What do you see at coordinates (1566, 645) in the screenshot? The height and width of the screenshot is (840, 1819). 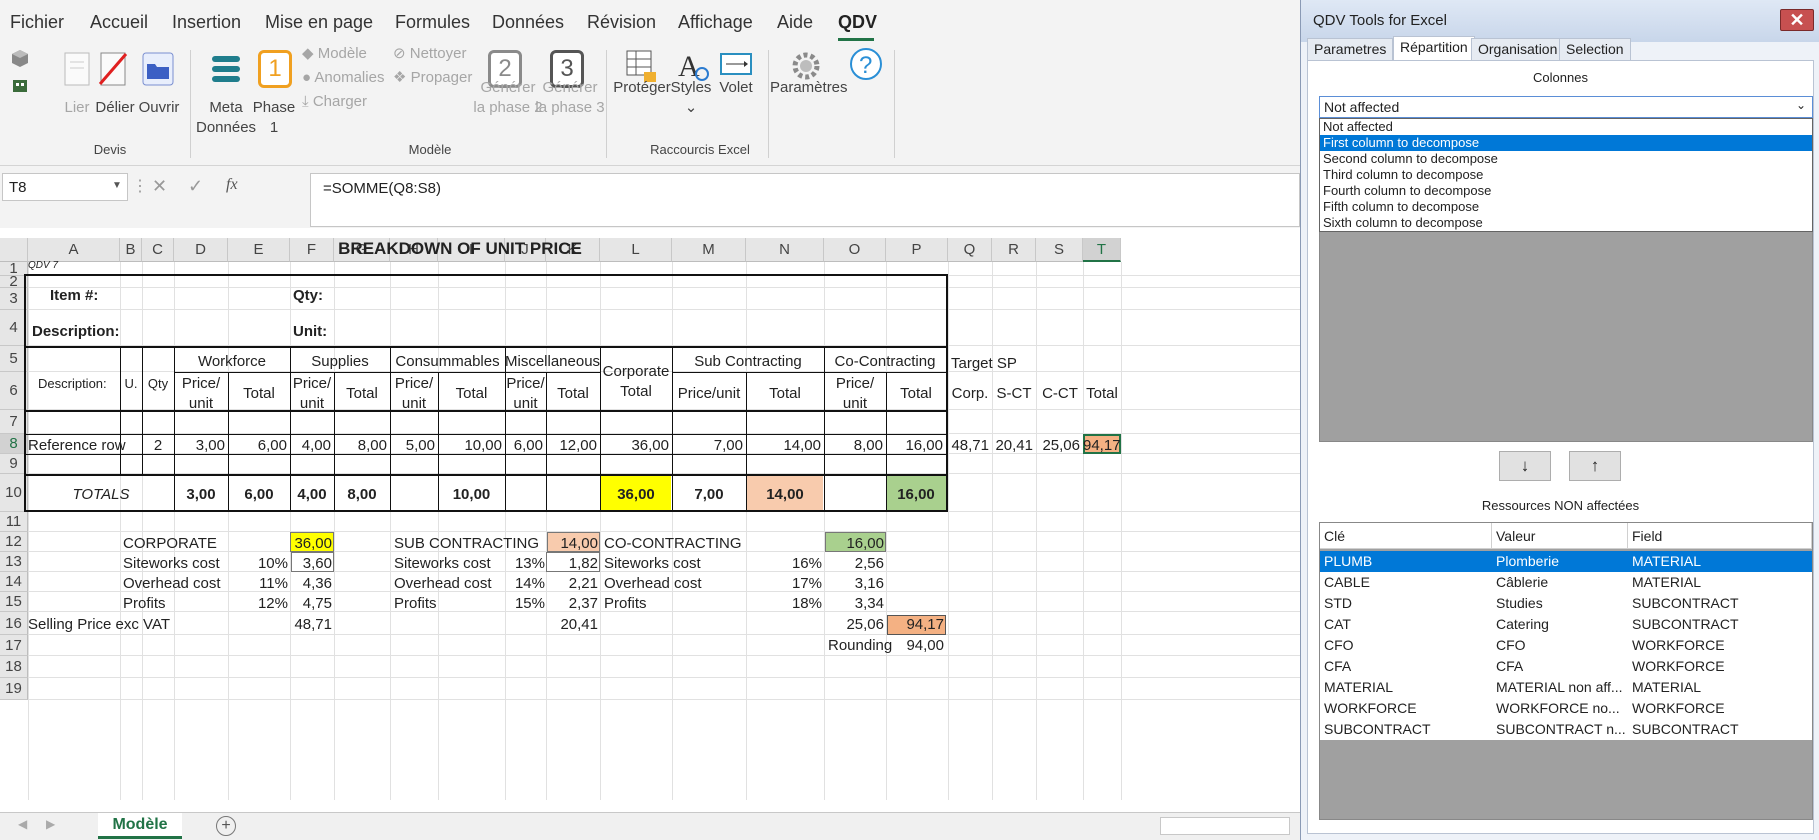 I see `table-row: CFO CFO WORKFORCE` at bounding box center [1566, 645].